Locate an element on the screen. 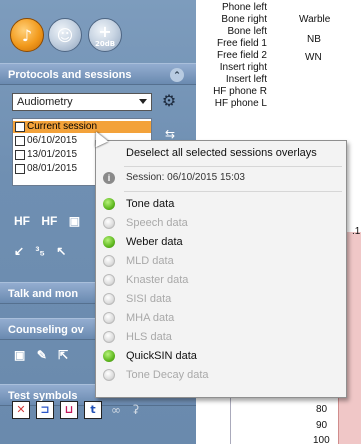  menu-item-label: Tone data is located at coordinates (150, 204).